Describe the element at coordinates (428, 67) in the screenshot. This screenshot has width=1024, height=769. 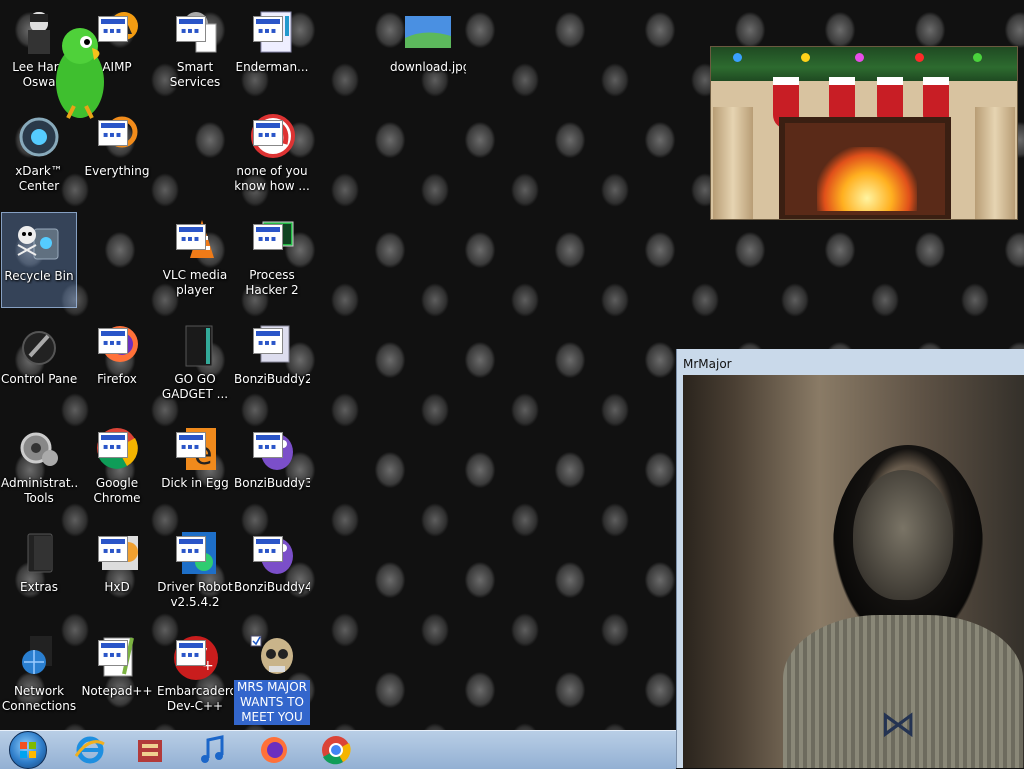
I see `desktop-icon-label: download.jpg` at that location.